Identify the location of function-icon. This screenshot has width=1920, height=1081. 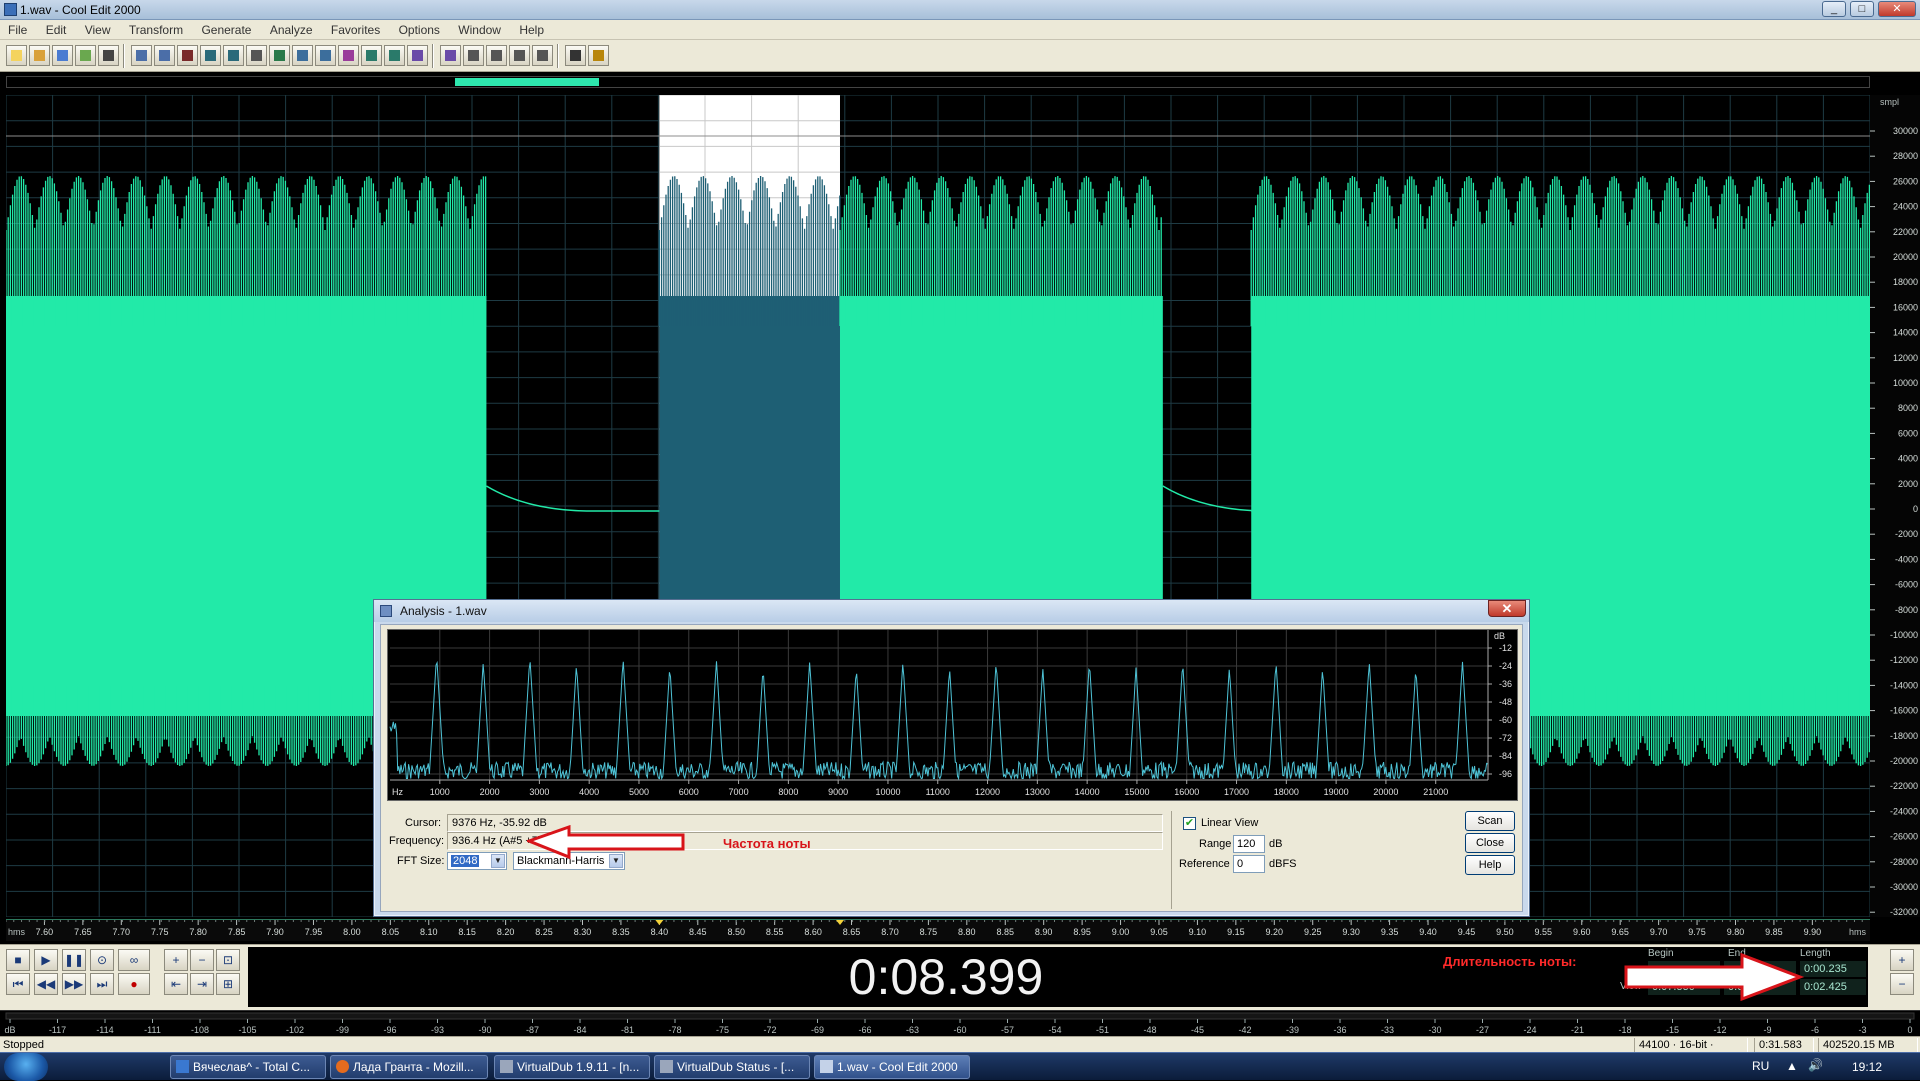
(575, 55).